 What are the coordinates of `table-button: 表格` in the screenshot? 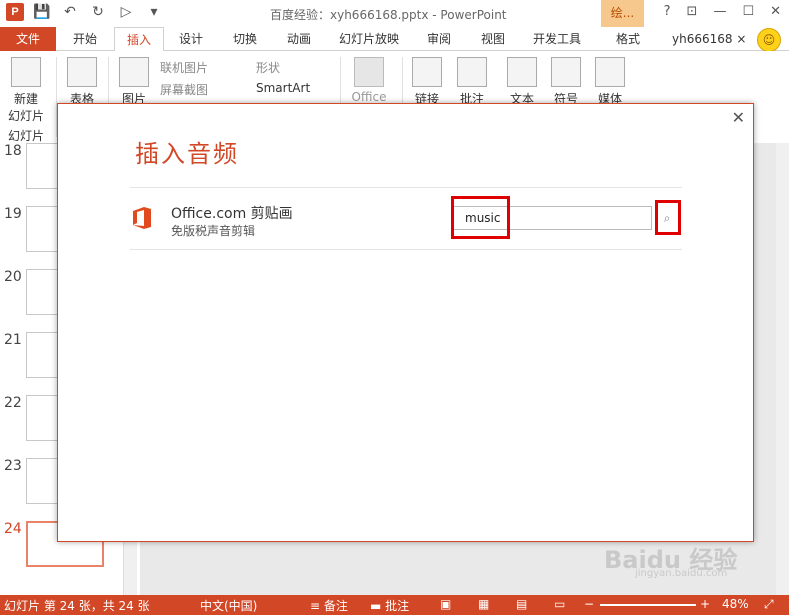 It's located at (82, 82).